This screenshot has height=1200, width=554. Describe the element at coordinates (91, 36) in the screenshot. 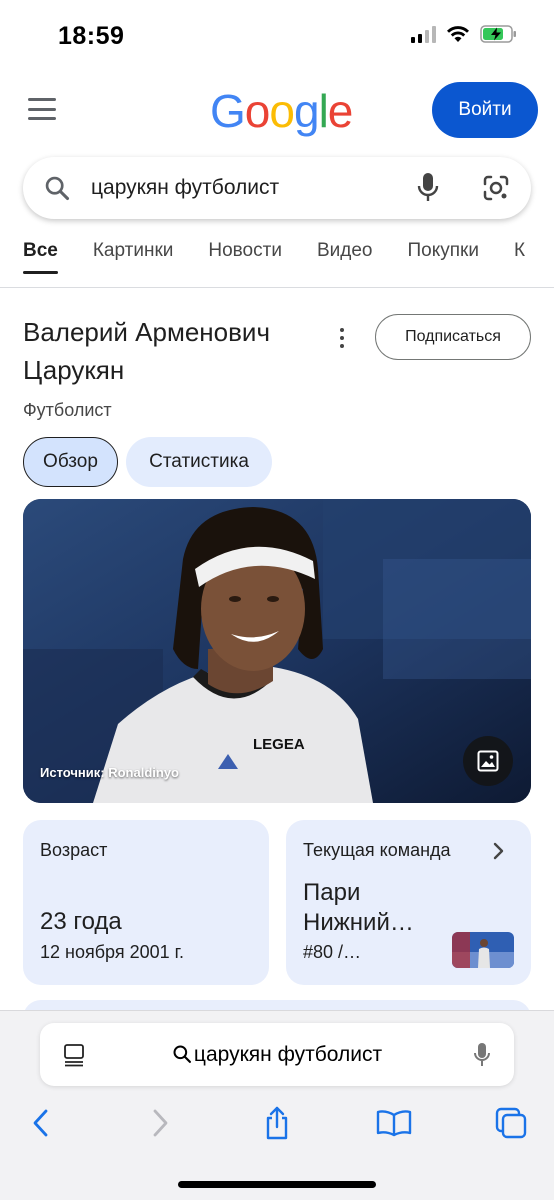

I see `status-time: 18:59` at that location.